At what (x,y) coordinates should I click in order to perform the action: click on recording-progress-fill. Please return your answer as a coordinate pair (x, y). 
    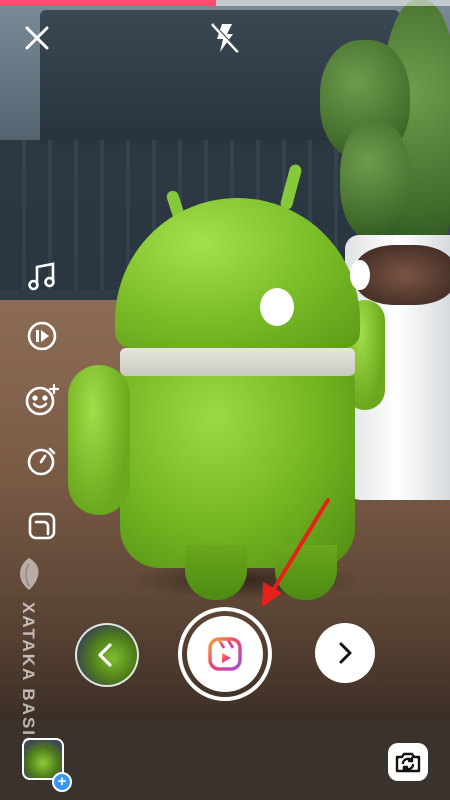
    Looking at the image, I should click on (108, 3).